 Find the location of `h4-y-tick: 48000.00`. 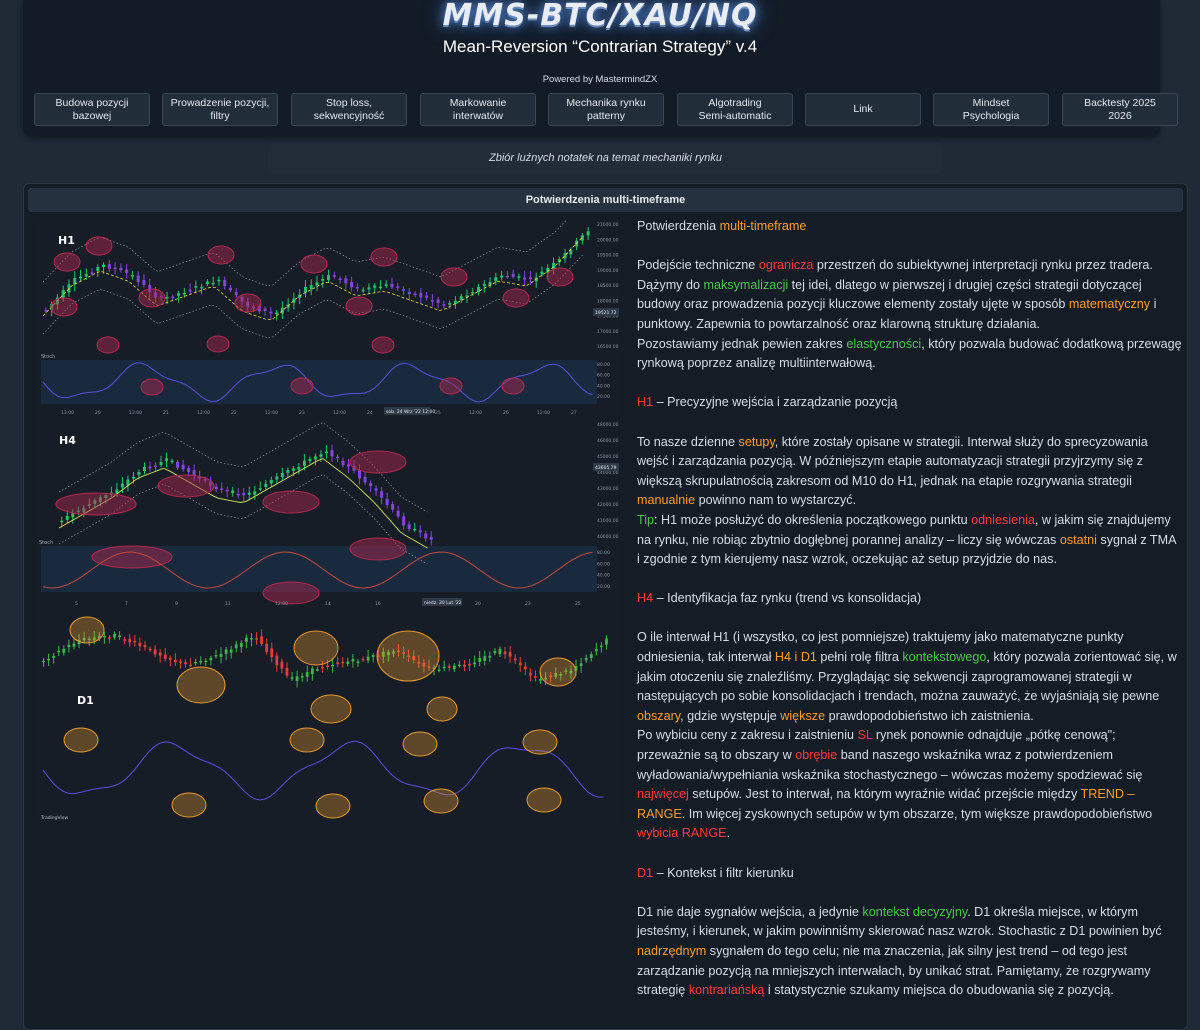

h4-y-tick: 48000.00 is located at coordinates (608, 425).